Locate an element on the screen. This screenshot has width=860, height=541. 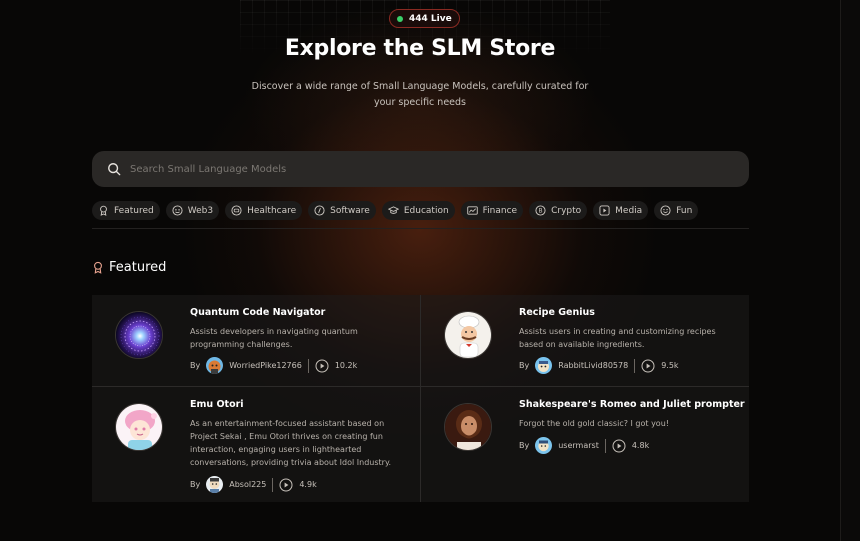
model-meta: By WorriedPike12766 10.2k is located at coordinates (273, 365).